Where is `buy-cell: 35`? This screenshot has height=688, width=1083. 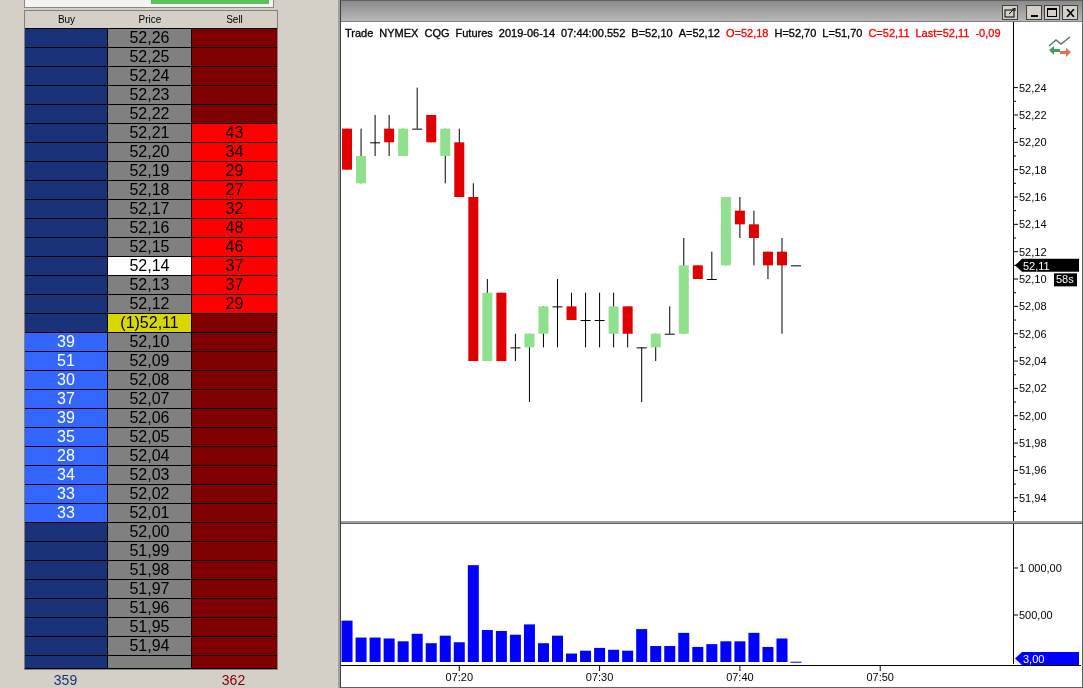 buy-cell: 35 is located at coordinates (66, 437).